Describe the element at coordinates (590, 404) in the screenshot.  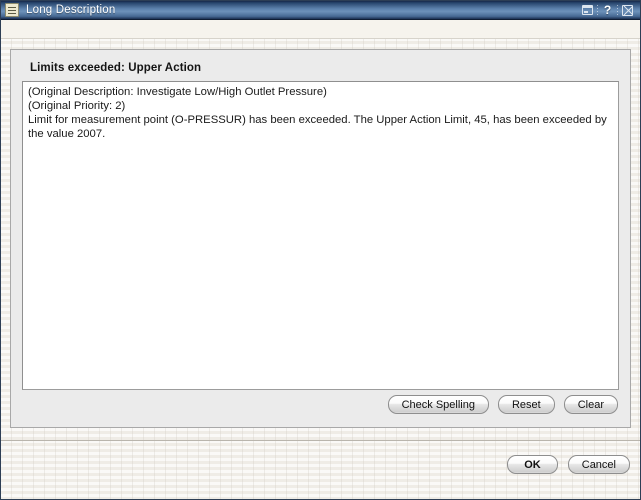
I see `clear-button: Clear` at that location.